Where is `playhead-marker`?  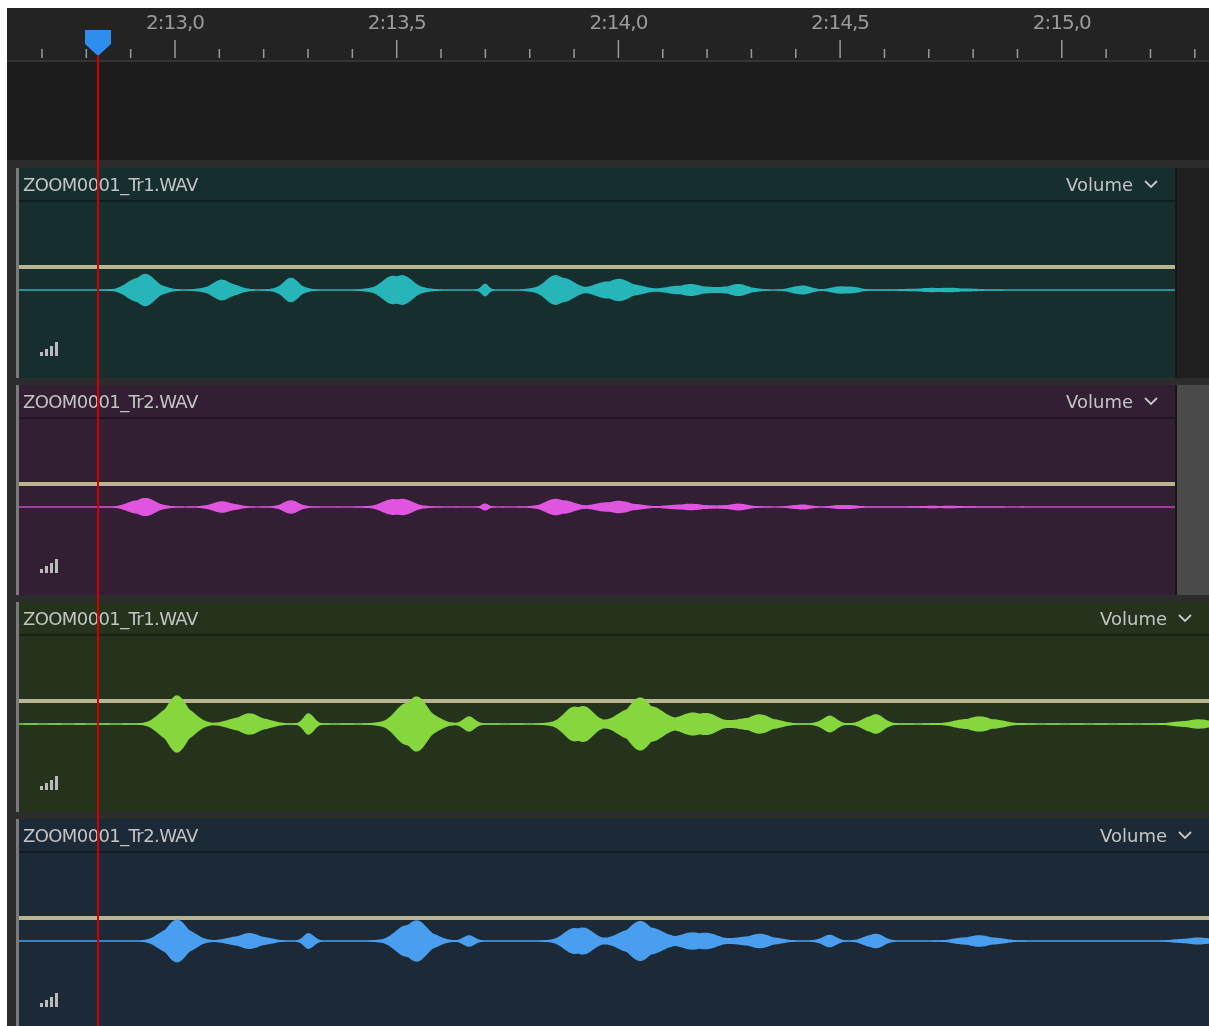 playhead-marker is located at coordinates (98, 43).